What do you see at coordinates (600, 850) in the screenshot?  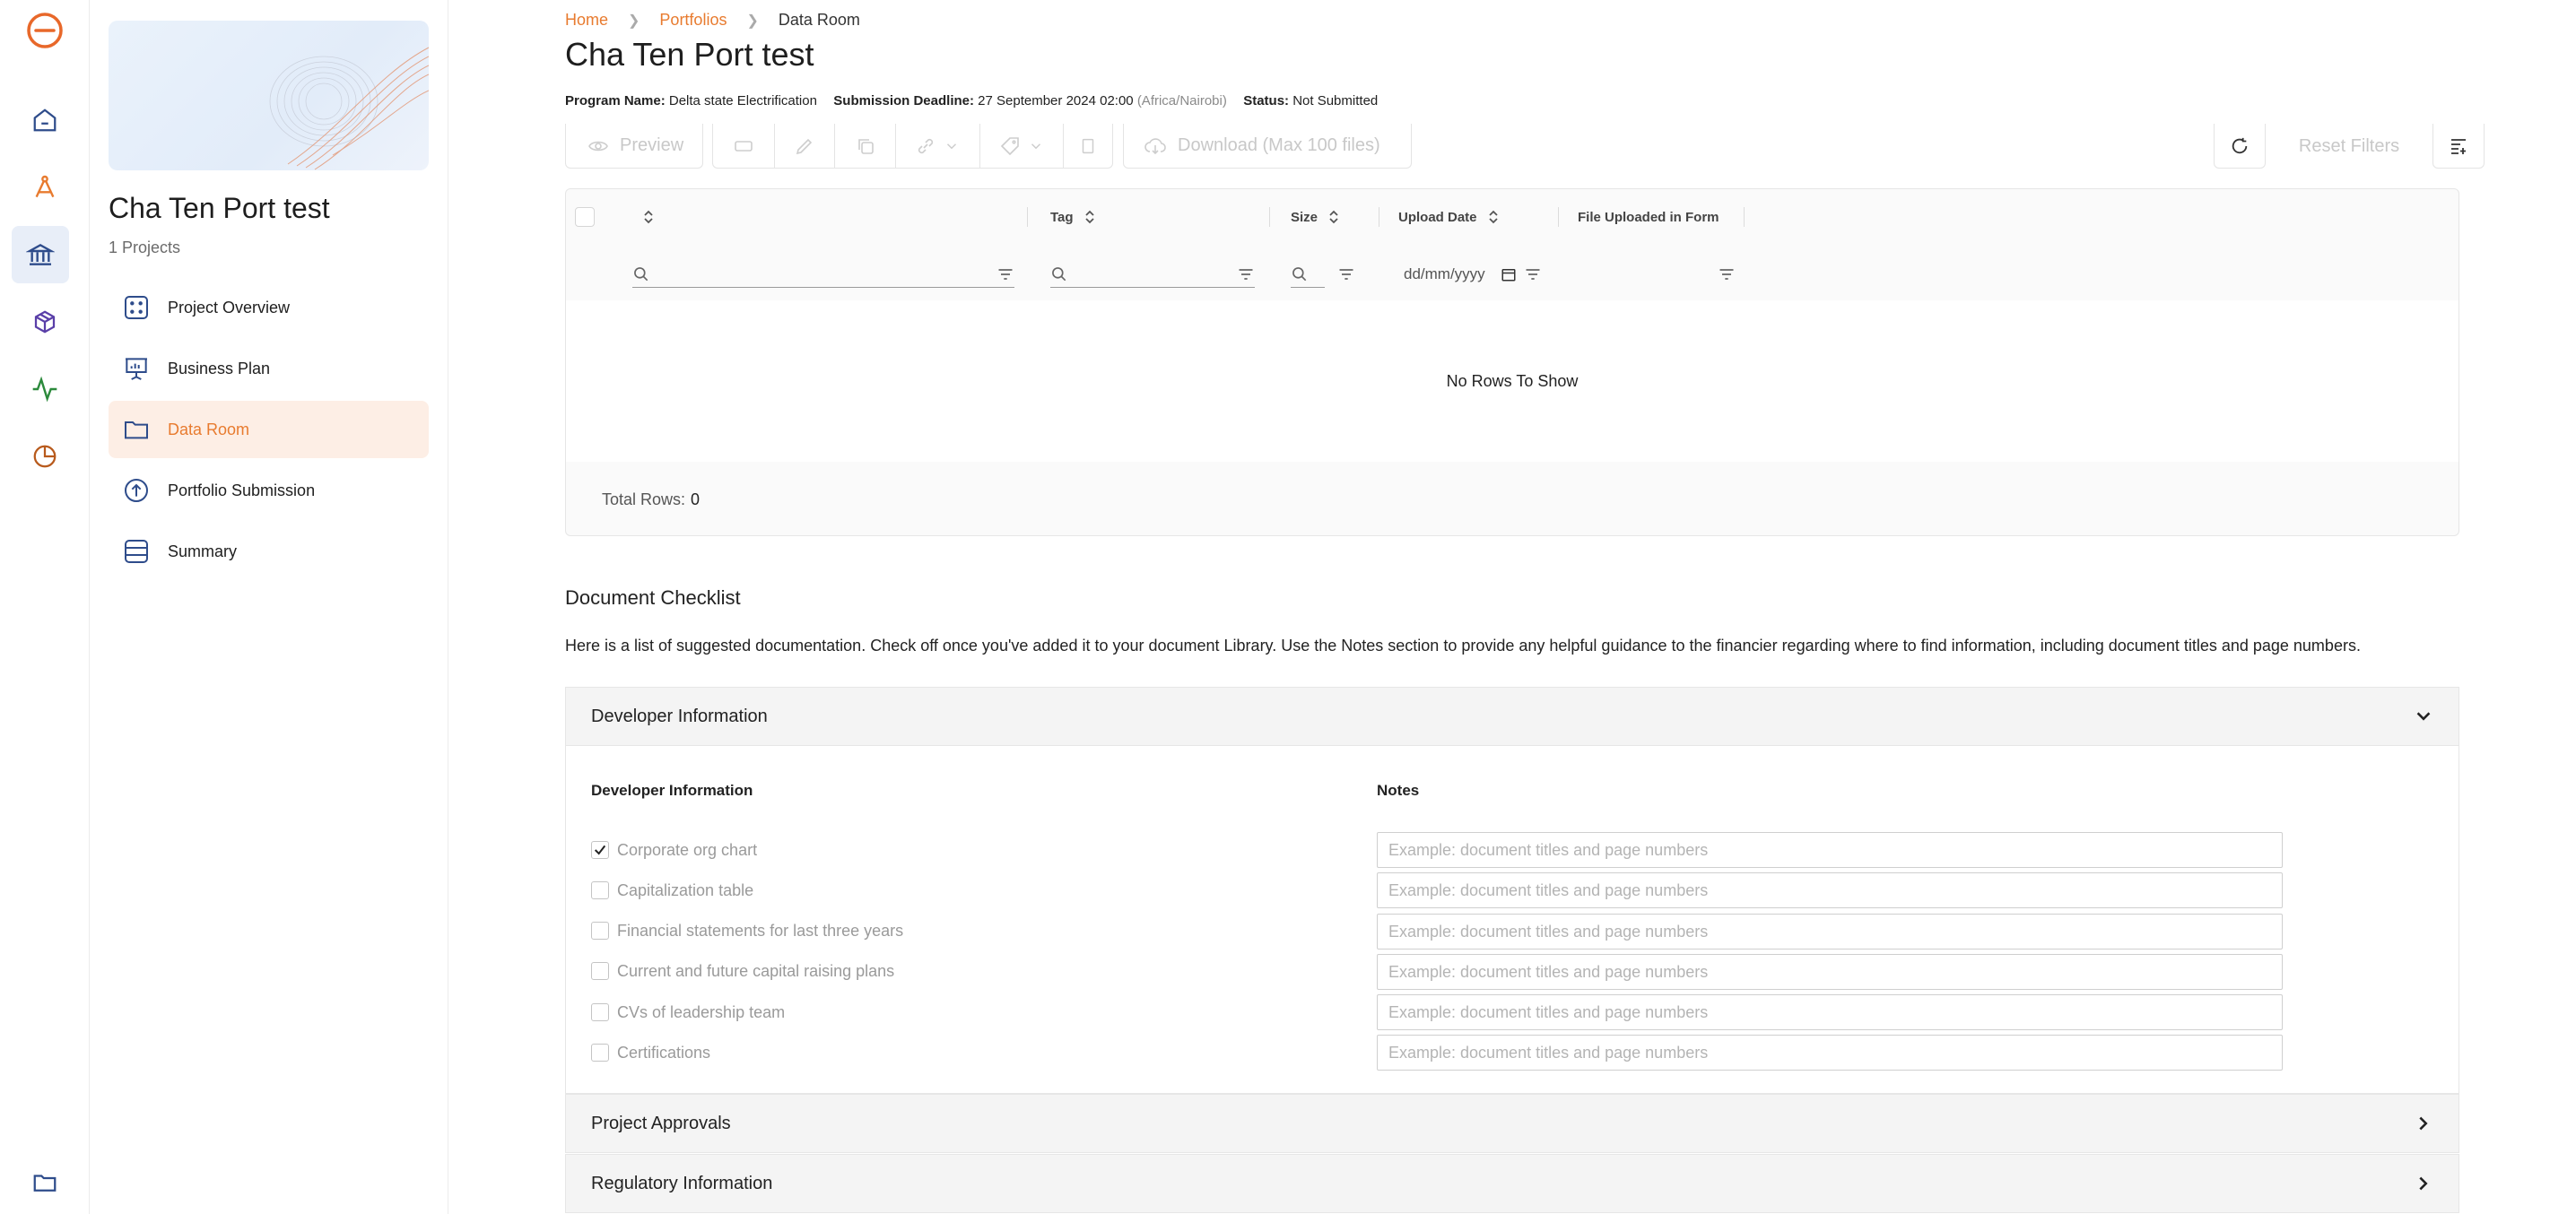 I see `checkbox-checked` at bounding box center [600, 850].